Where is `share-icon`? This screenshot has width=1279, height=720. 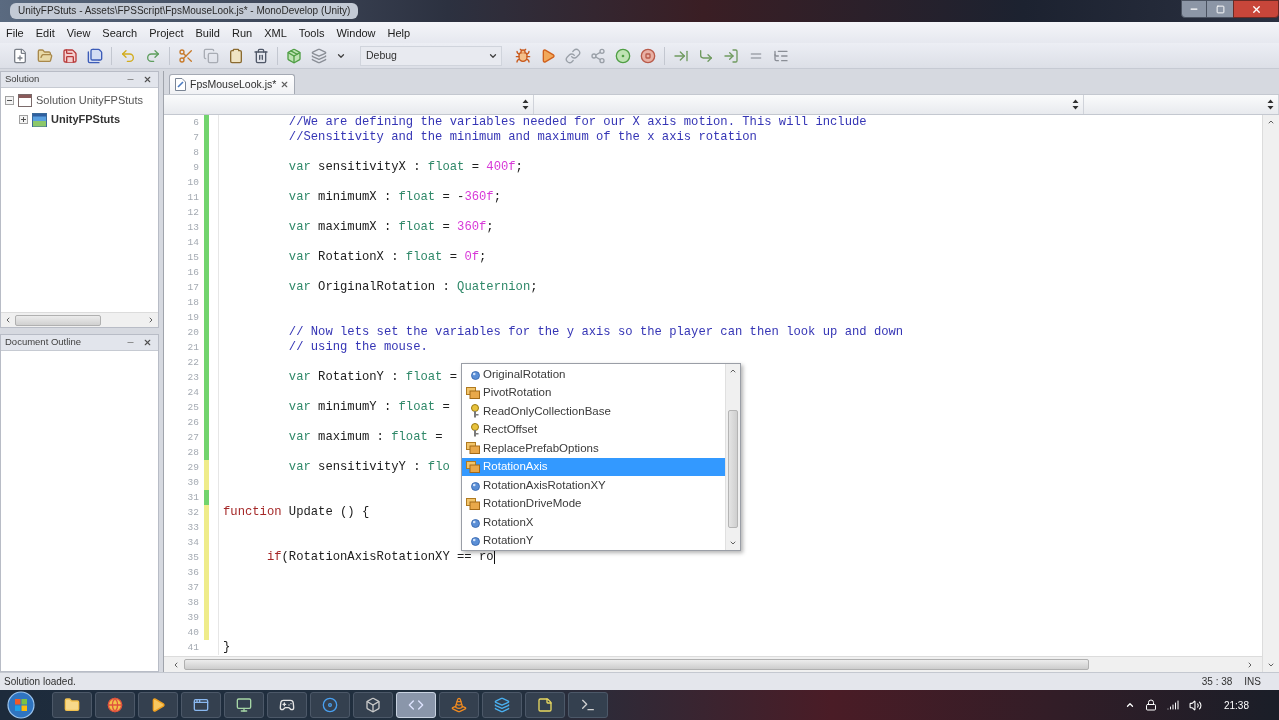 share-icon is located at coordinates (598, 55).